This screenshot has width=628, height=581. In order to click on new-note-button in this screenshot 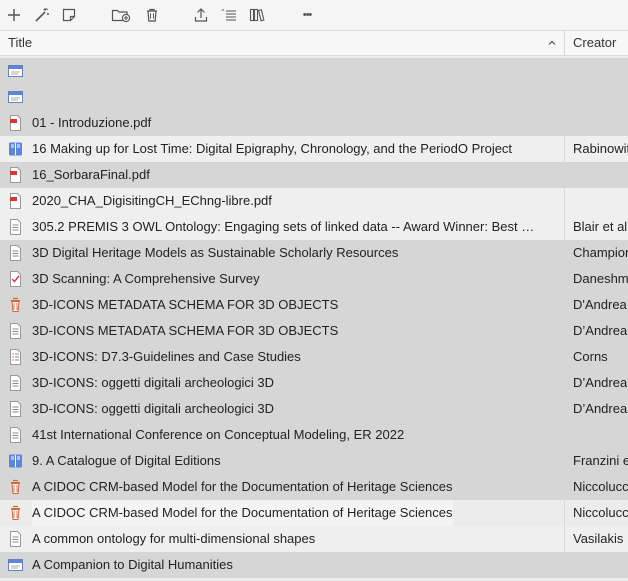, I will do `click(69, 15)`.